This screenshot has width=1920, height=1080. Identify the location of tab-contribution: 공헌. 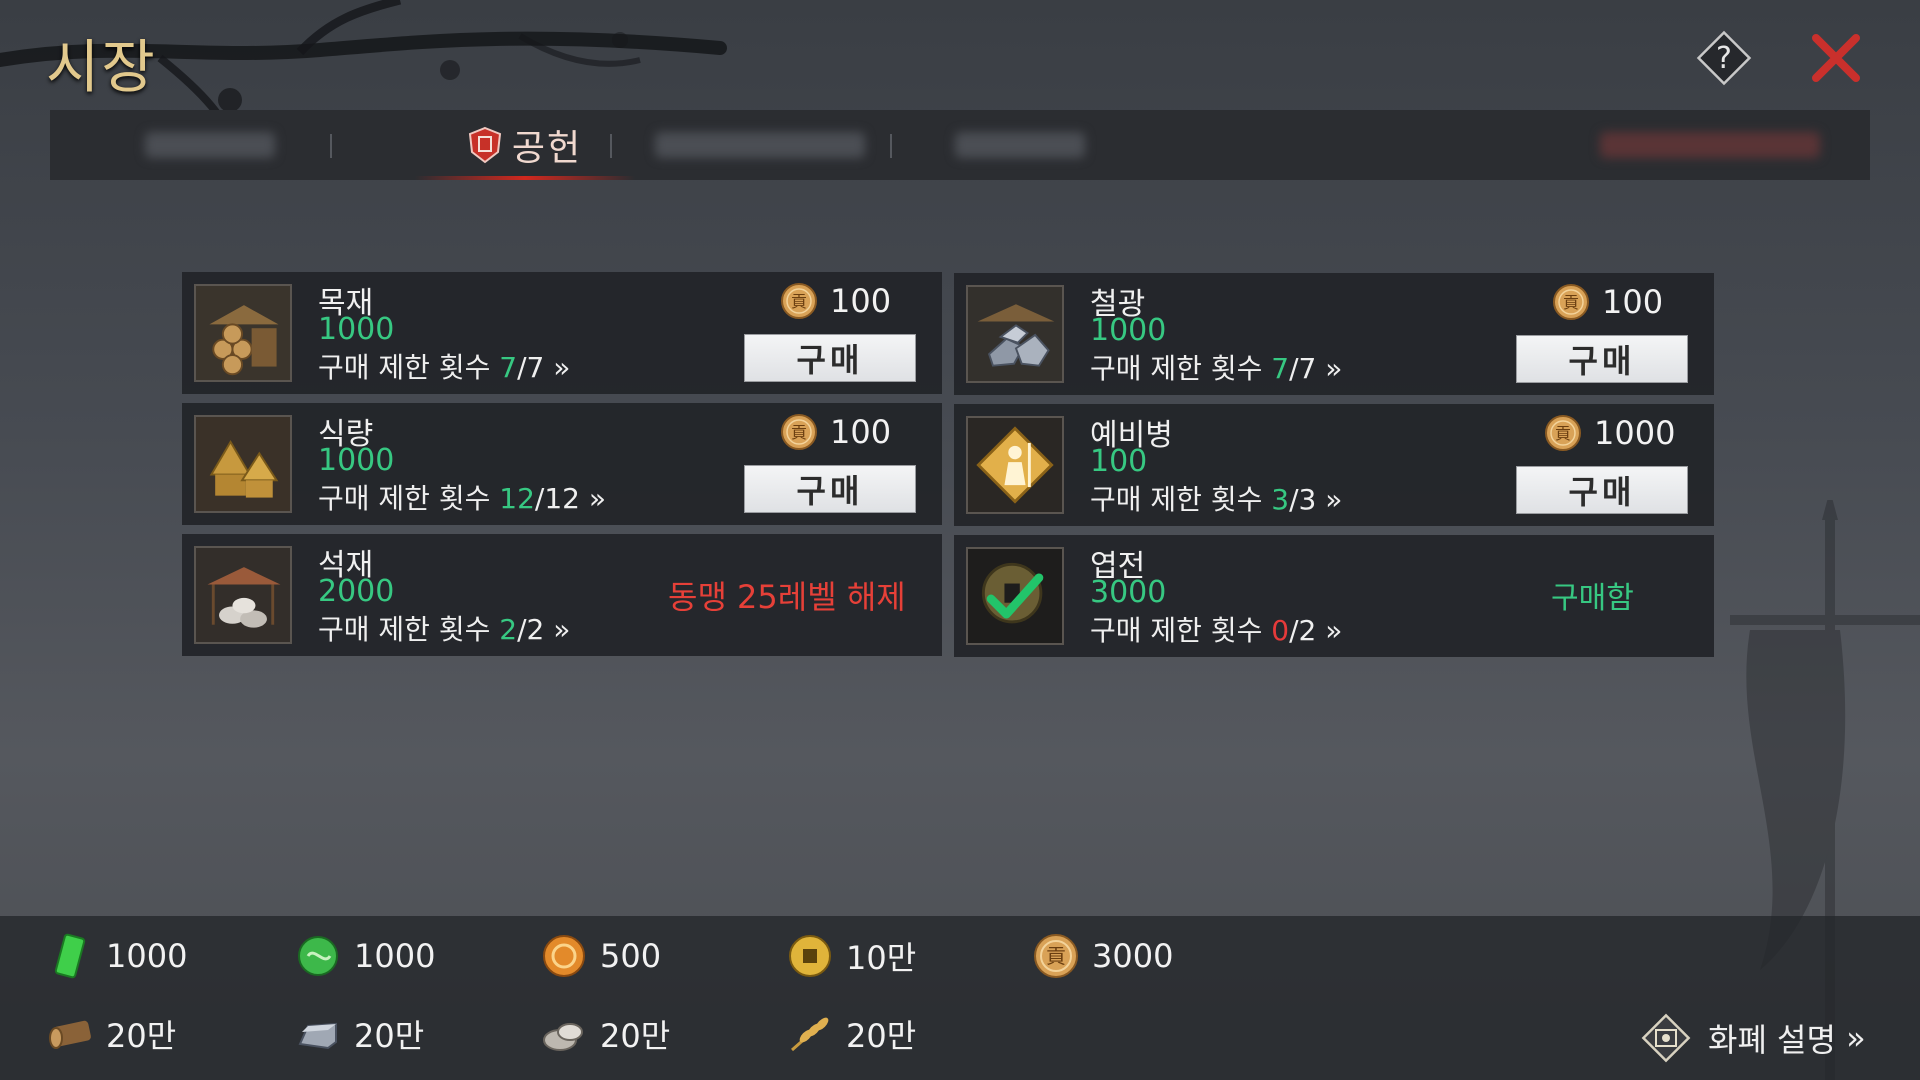
(525, 145).